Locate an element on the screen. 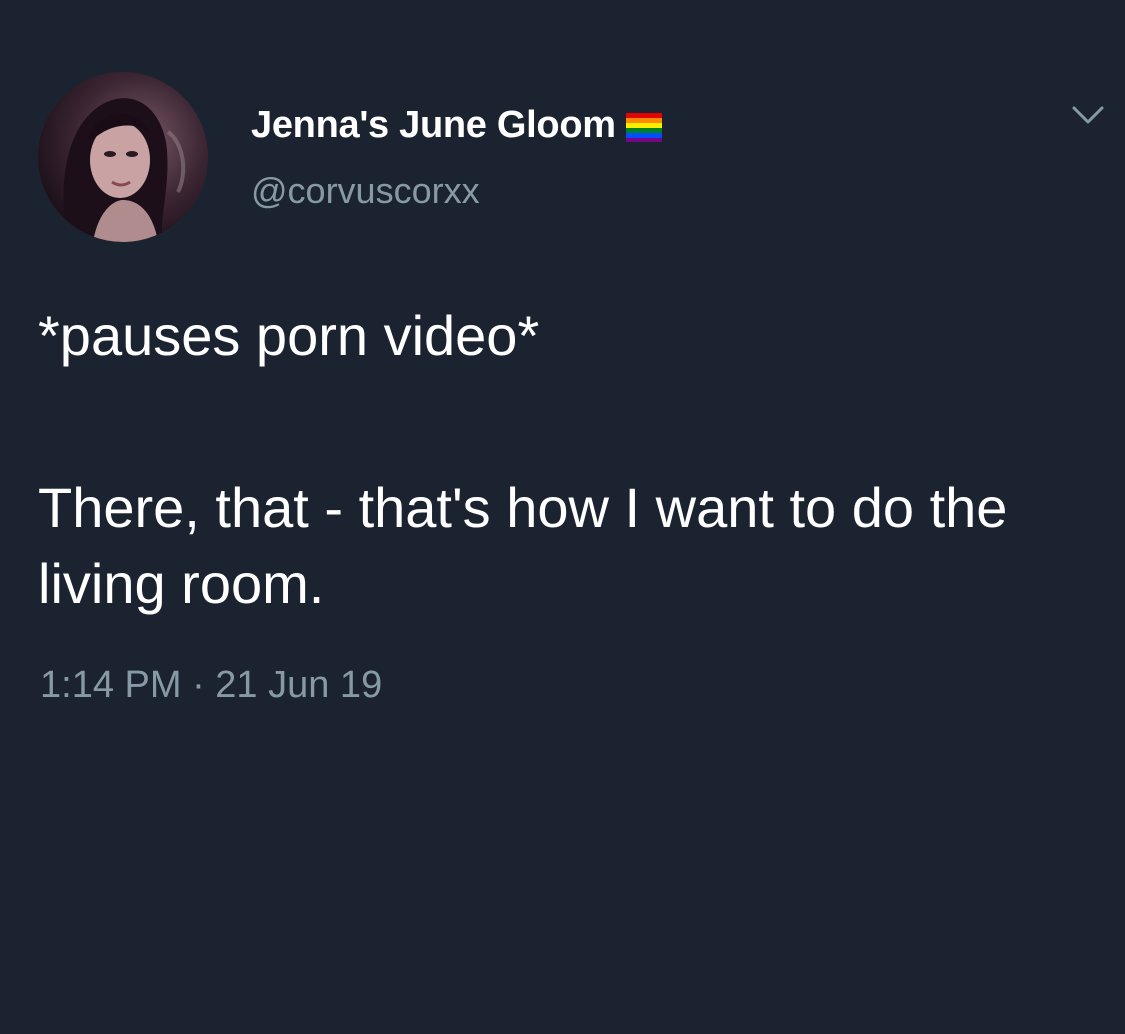 The height and width of the screenshot is (1034, 1125). chevron-down-icon is located at coordinates (1088, 115).